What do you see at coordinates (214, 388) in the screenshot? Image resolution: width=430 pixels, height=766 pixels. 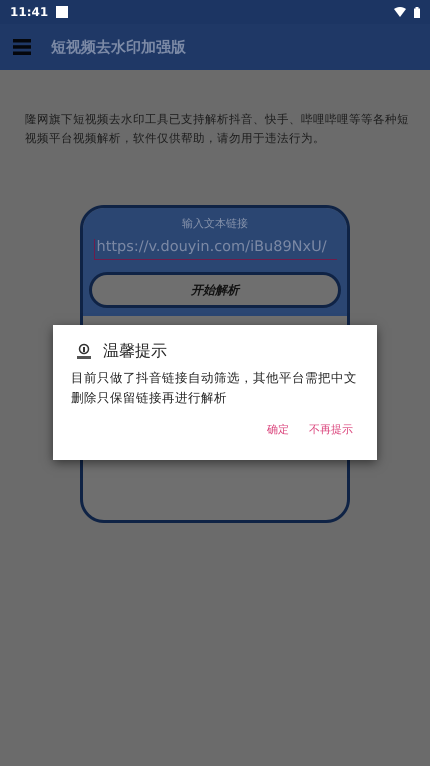 I see `dialog-message: 目前只做了抖音链接自动筛选，其他平台需把中文删除只保留链接再进行解析` at bounding box center [214, 388].